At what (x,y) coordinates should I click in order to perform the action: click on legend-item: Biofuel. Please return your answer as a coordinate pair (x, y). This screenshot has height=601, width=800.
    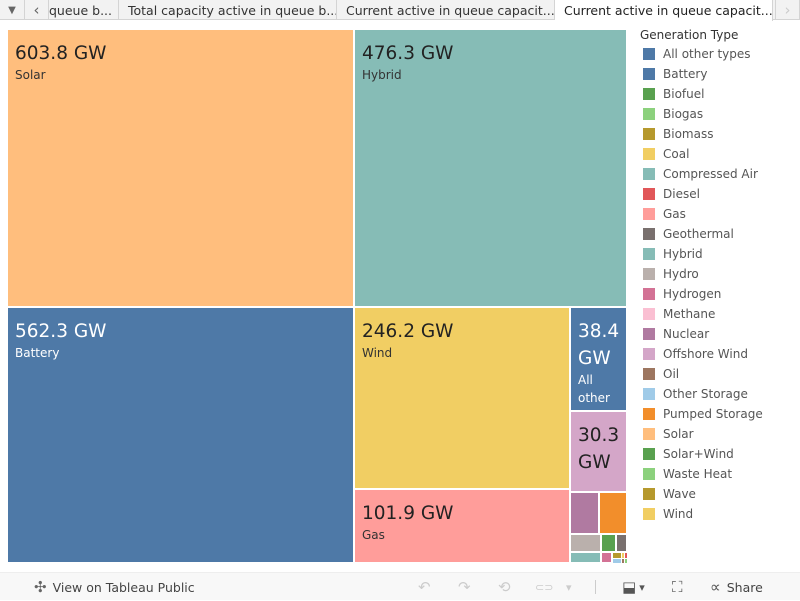
    Looking at the image, I should click on (720, 94).